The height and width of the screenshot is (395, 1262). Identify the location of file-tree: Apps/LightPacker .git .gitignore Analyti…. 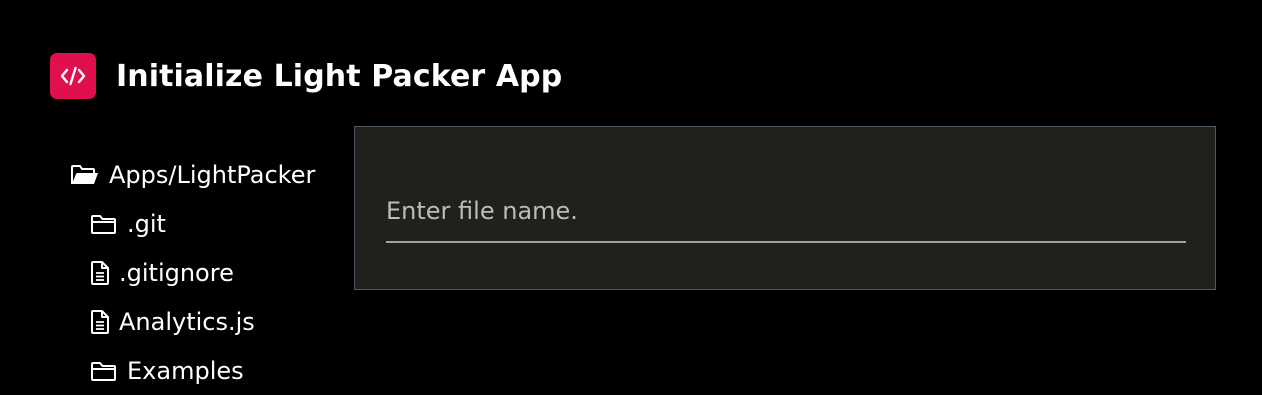
(192, 272).